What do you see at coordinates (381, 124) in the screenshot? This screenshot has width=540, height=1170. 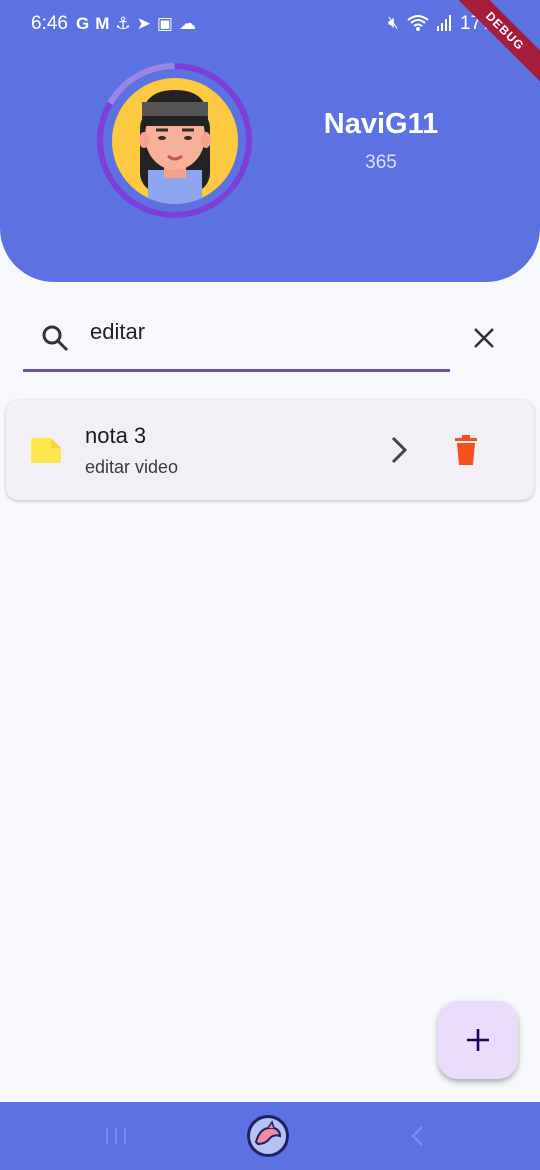 I see `user-name: NaviG11` at bounding box center [381, 124].